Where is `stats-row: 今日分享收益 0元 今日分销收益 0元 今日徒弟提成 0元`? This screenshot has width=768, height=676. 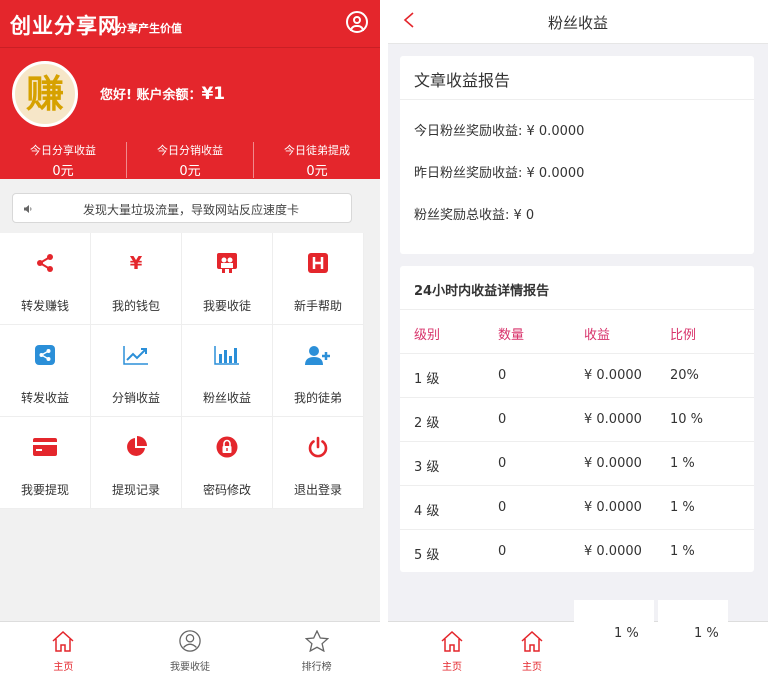
stats-row: 今日分享收益 0元 今日分销收益 0元 今日徒弟提成 0元 is located at coordinates (190, 162).